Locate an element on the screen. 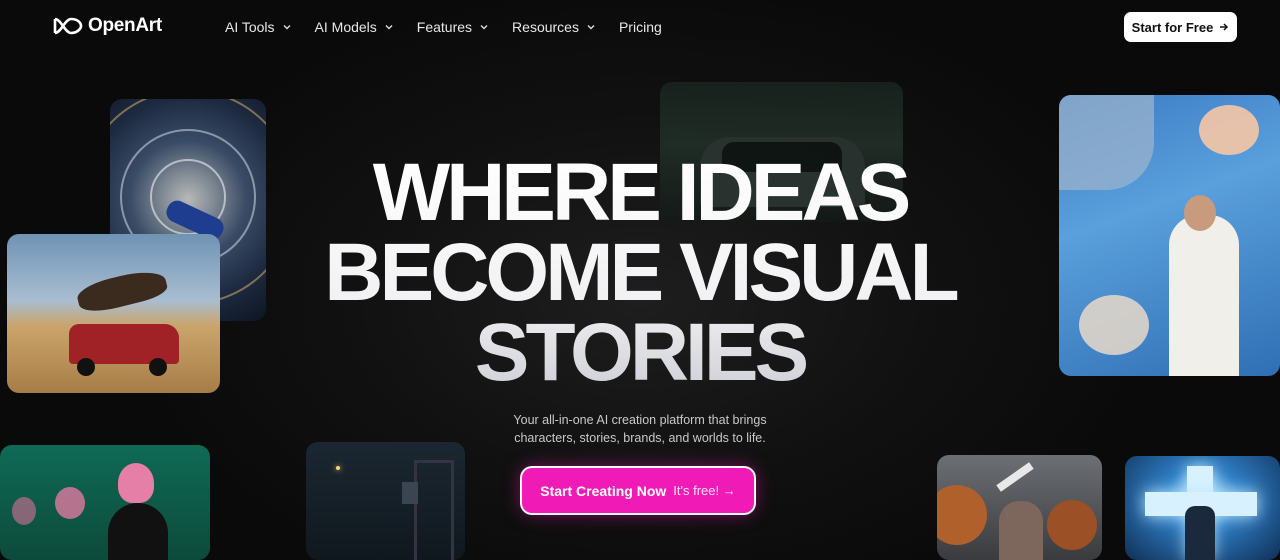  start-creating-now-button: Start Creating Now It's free! → is located at coordinates (638, 490).